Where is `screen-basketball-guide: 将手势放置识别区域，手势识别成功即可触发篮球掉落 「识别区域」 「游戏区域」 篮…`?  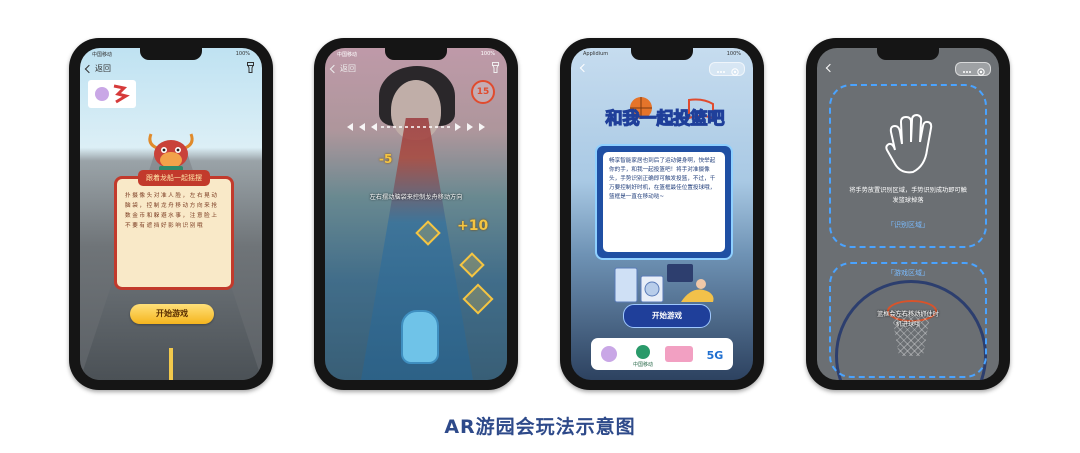 screen-basketball-guide: 将手势放置识别区域，手势识别成功即可触发篮球掉落 「识别区域」 「游戏区域」 篮… is located at coordinates (908, 214).